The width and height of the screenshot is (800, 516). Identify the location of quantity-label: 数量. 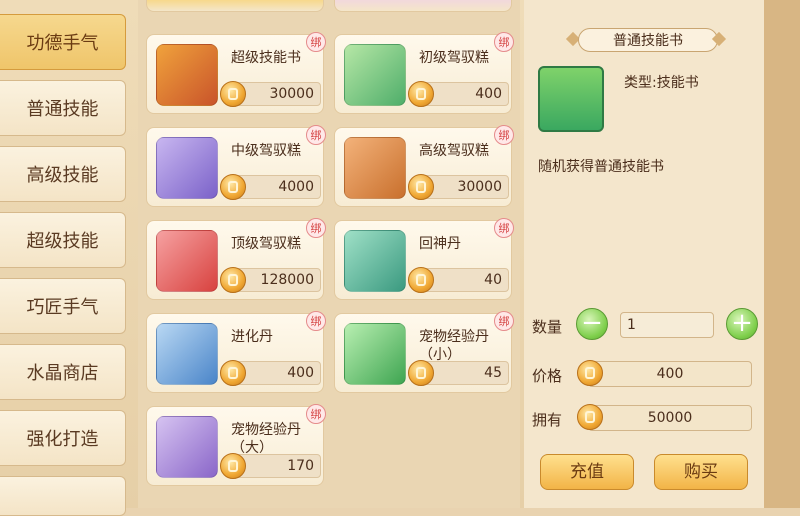
(547, 327).